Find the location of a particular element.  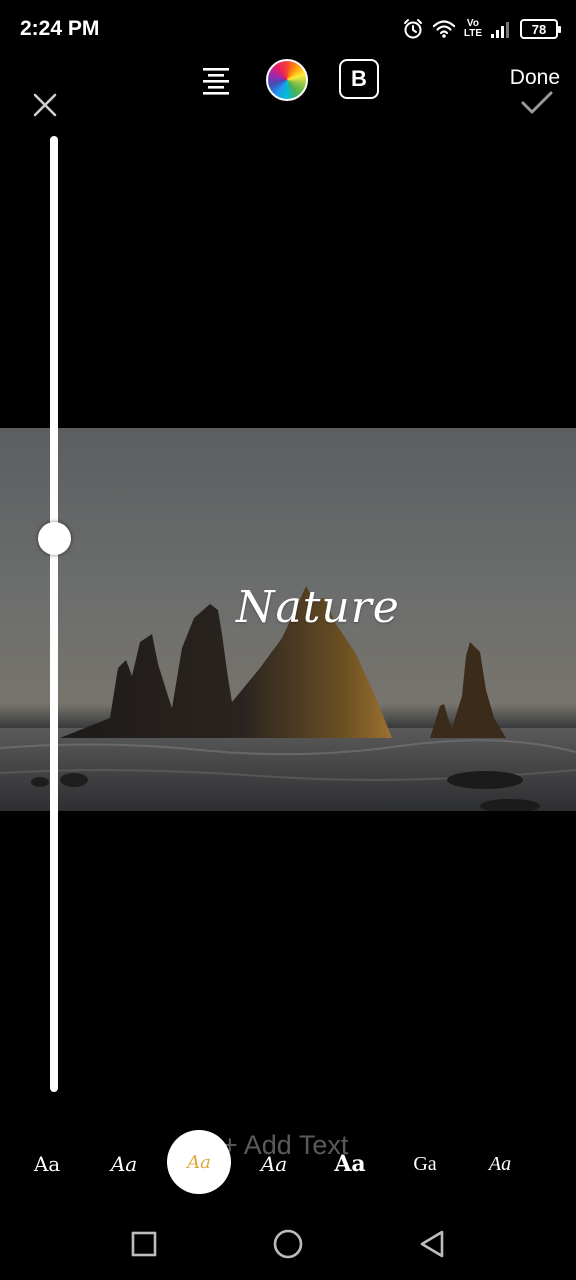

overlay-text: Nature is located at coordinates (326, 607).